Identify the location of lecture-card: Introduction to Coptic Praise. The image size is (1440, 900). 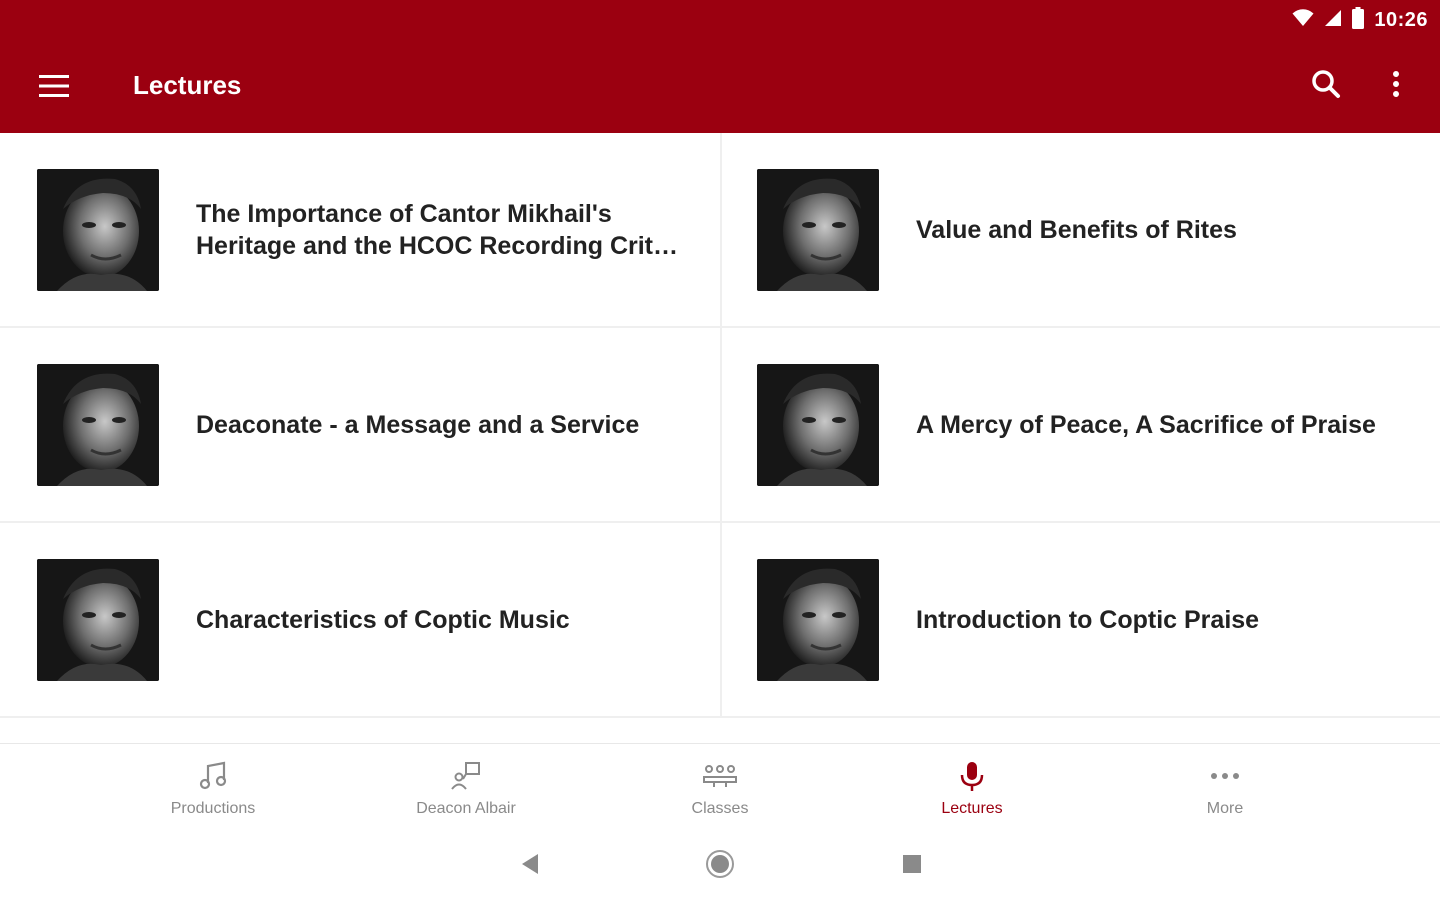
(1081, 620).